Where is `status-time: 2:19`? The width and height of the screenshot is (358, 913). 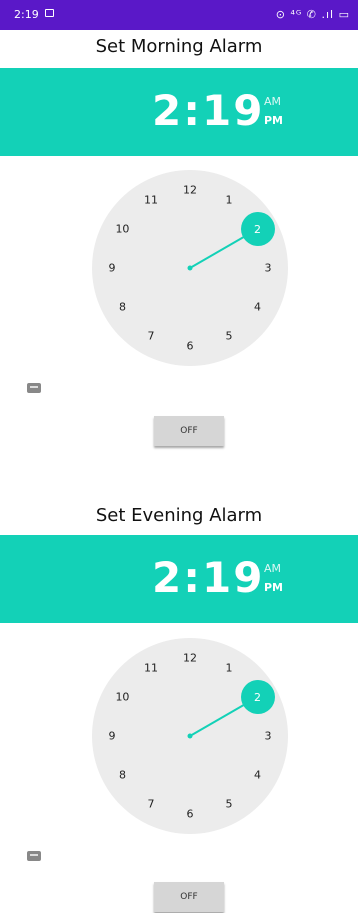
status-time: 2:19 is located at coordinates (26, 14).